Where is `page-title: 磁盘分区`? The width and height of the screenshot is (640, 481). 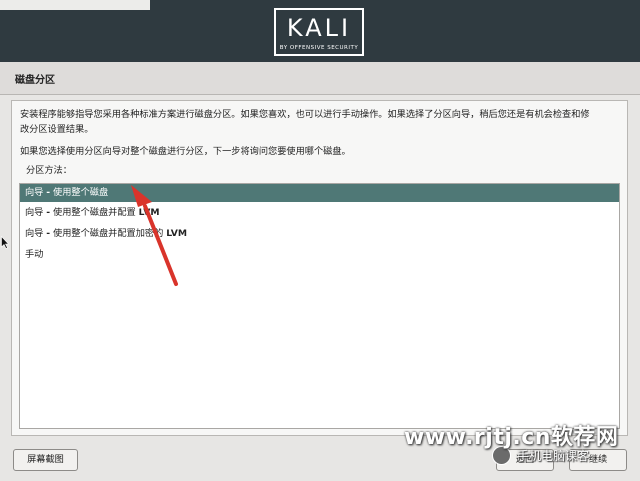
page-title: 磁盘分区 is located at coordinates (35, 80).